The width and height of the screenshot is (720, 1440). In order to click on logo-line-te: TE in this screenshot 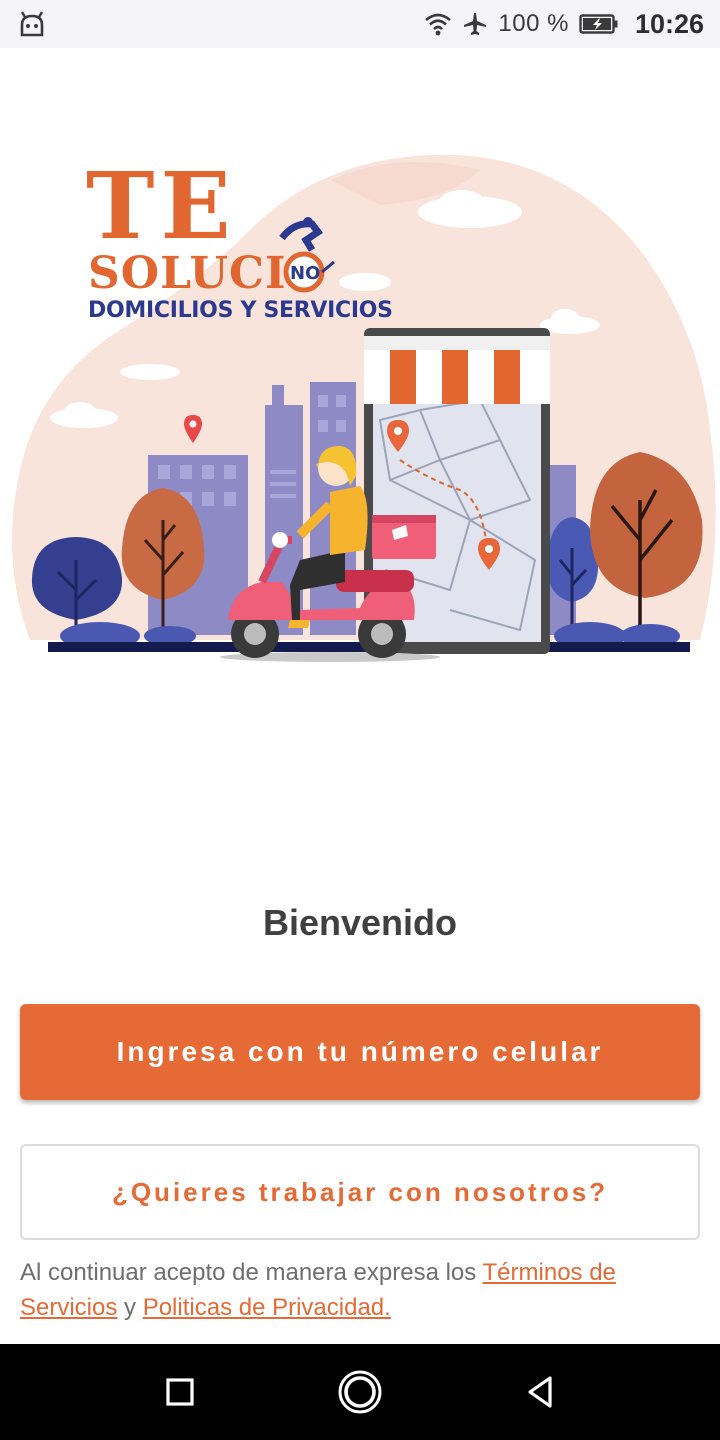, I will do `click(161, 206)`.